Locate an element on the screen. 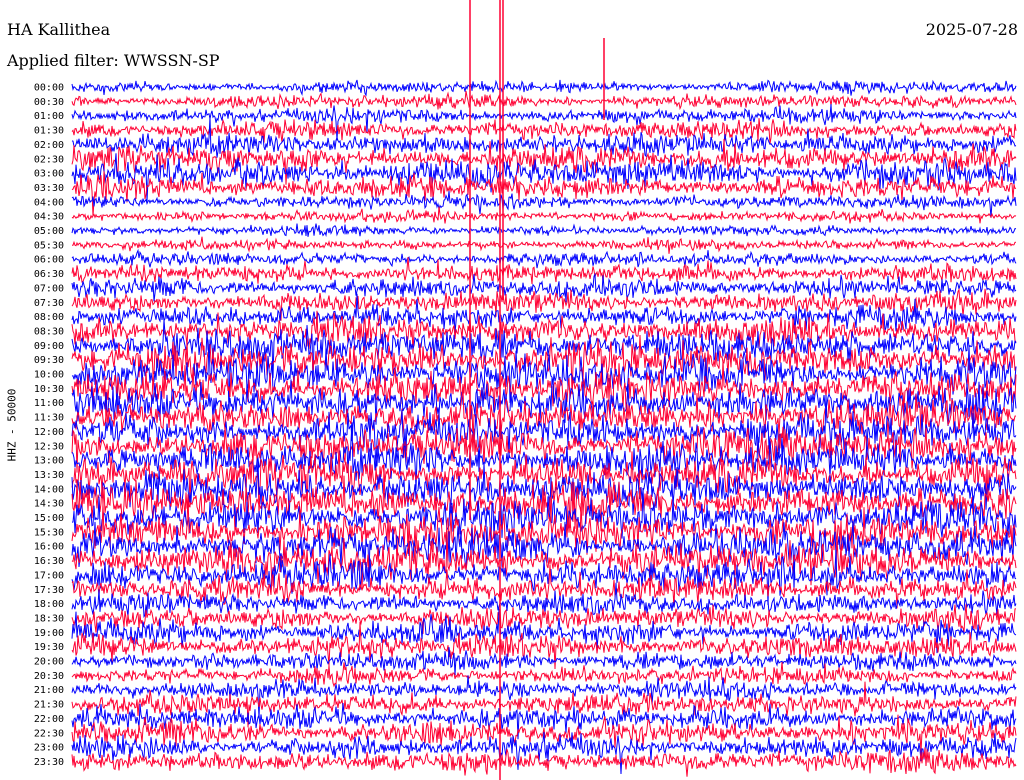  time-tick-label: 09:30 is located at coordinates (49, 360).